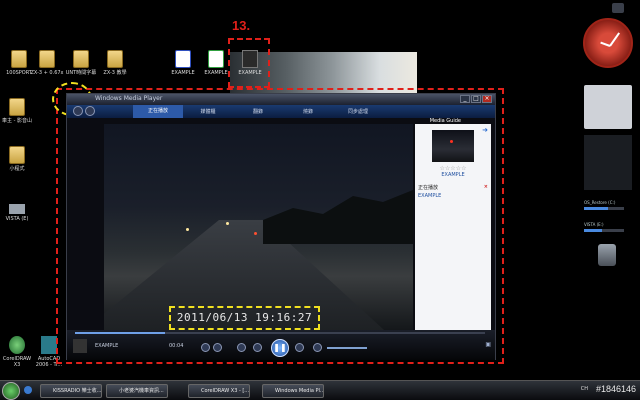 Image resolution: width=640 pixels, height=400 pixels. I want to click on step-label: 13., so click(241, 25).